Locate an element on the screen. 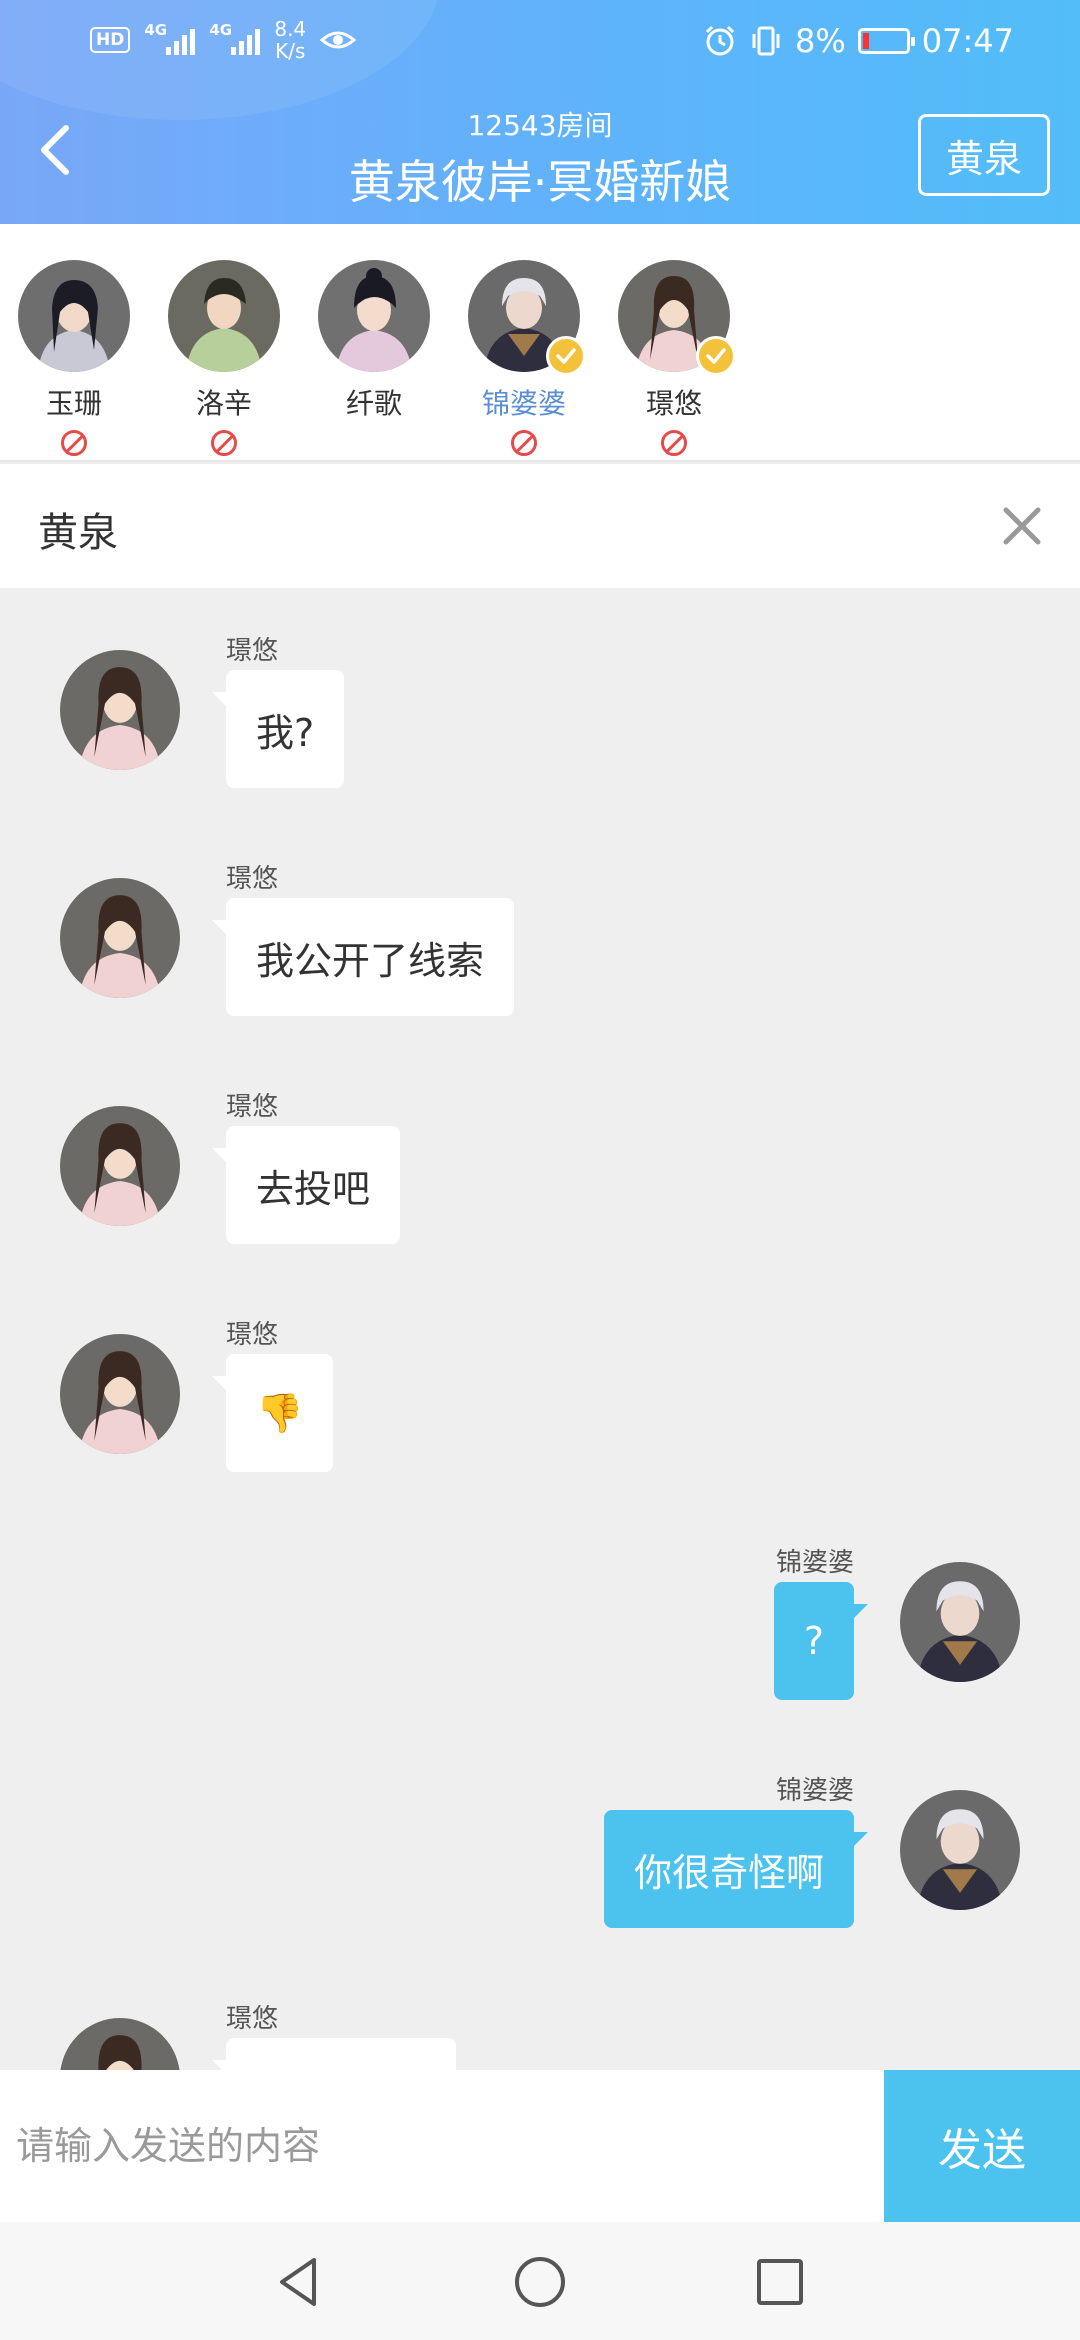 Image resolution: width=1080 pixels, height=2340 pixels. message-input is located at coordinates (442, 2146).